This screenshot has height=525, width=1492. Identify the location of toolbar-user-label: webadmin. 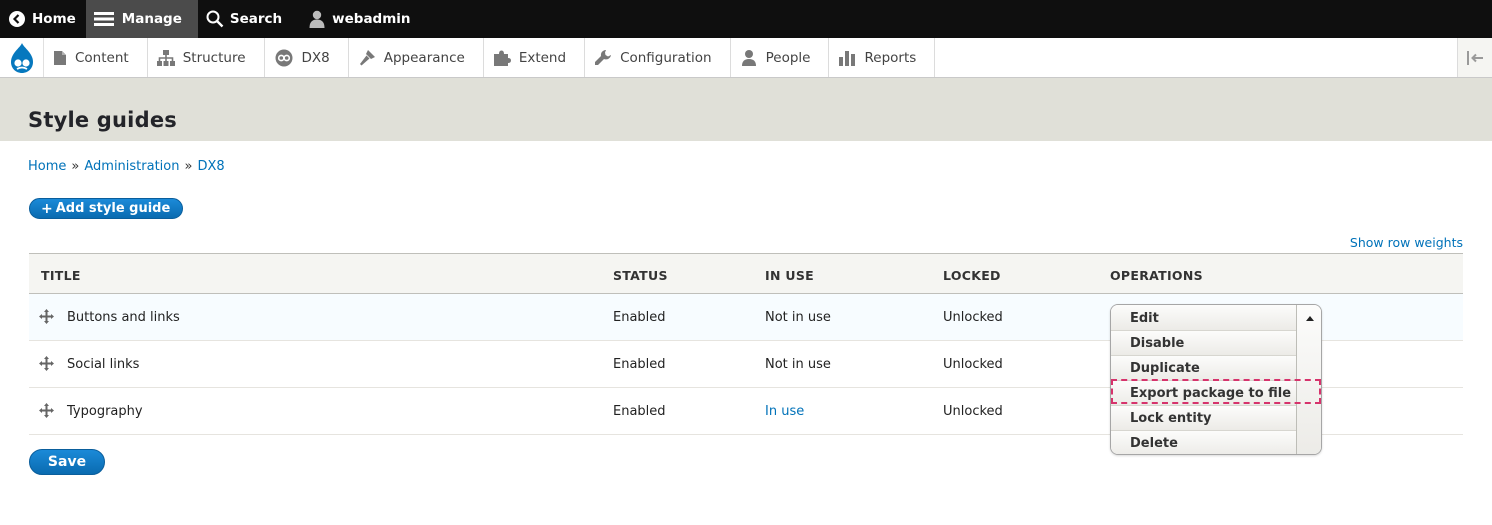
(371, 19).